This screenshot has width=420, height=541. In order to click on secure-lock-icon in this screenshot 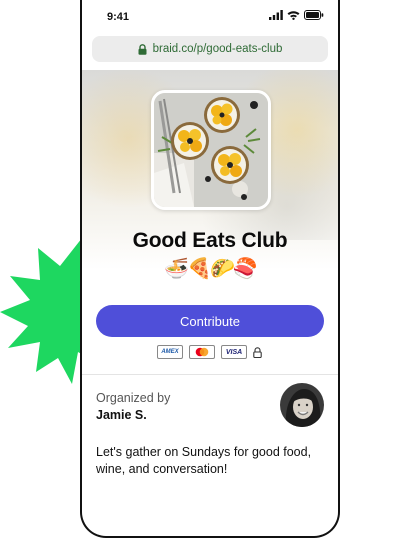, I will do `click(257, 352)`.